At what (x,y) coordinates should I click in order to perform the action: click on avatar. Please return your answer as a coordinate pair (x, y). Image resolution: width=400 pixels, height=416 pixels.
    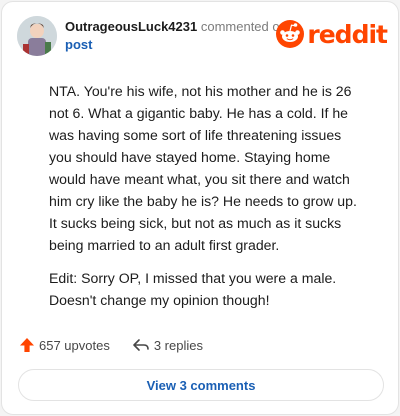
    Looking at the image, I should click on (37, 36).